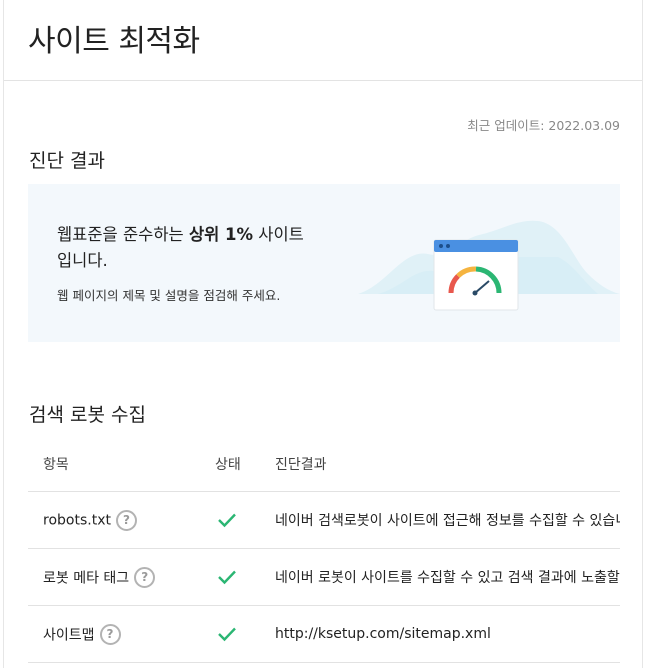 The width and height of the screenshot is (649, 668). I want to click on page-header: 사이트 최적화, so click(323, 40).